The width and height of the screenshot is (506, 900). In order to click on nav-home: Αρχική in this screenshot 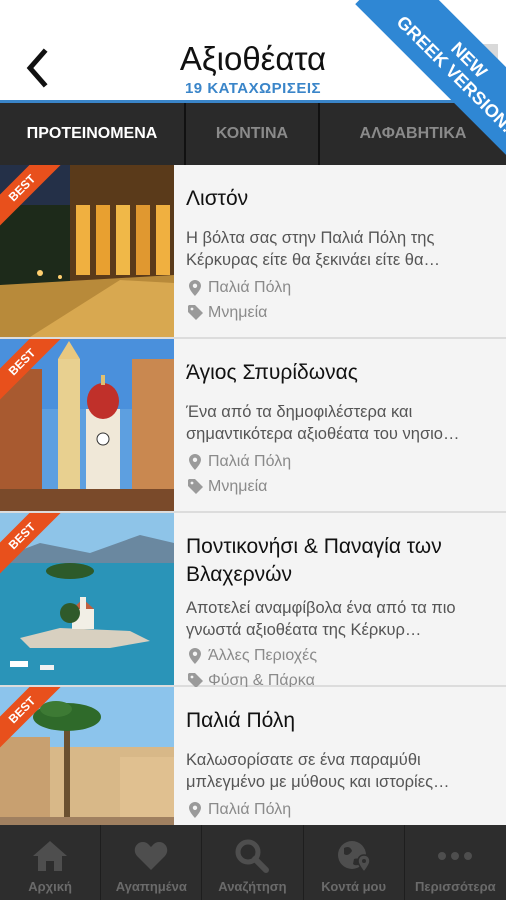, I will do `click(51, 862)`.